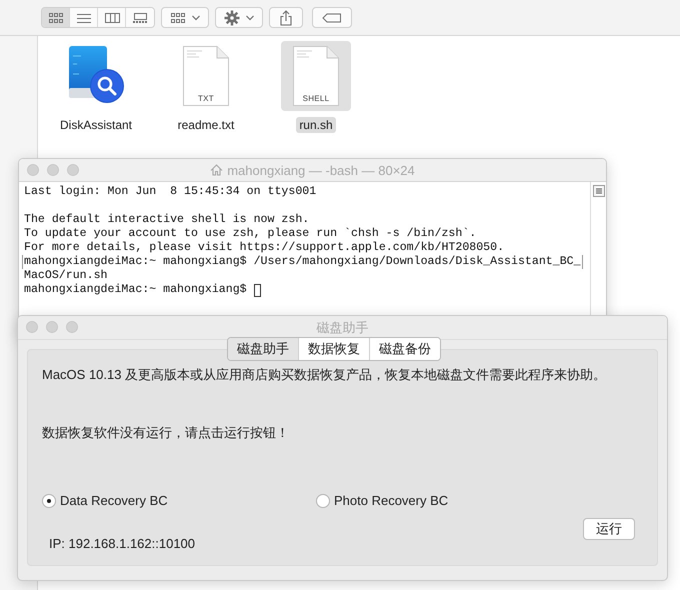  What do you see at coordinates (167, 220) in the screenshot?
I see `terminal-line: The default interactive shell is now zsh.` at bounding box center [167, 220].